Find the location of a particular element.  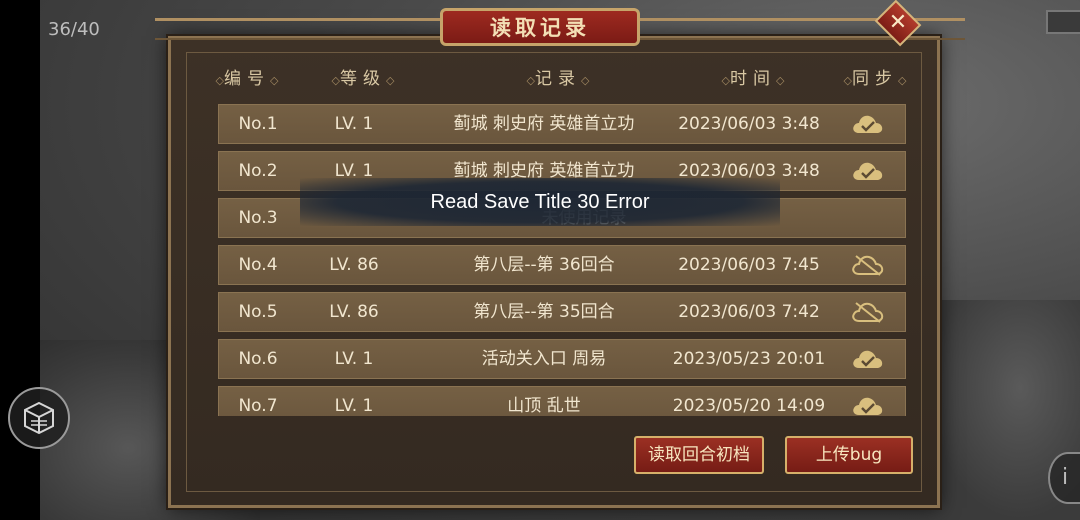

close-icon: ✕ is located at coordinates (898, 23).